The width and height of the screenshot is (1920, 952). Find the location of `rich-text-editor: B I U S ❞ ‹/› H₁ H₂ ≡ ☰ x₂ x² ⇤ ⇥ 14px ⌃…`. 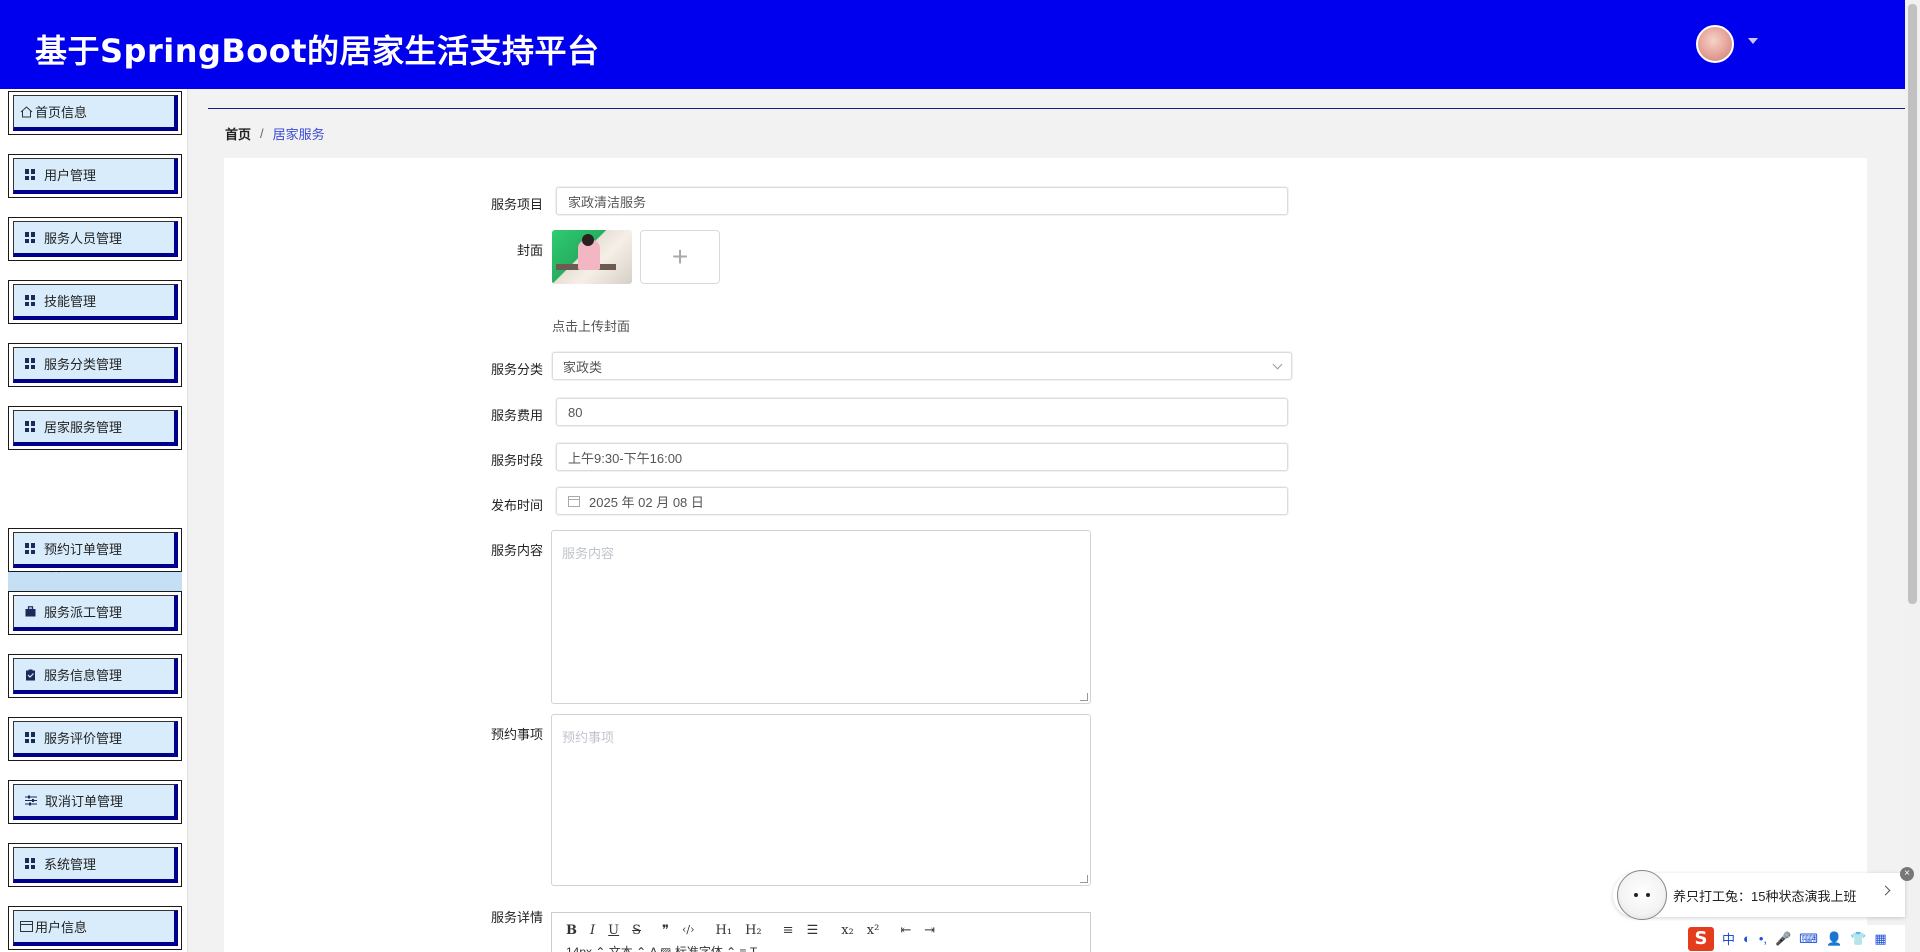

rich-text-editor: B I U S ❞ ‹/› H₁ H₂ ≡ ☰ x₂ x² ⇤ ⇥ 14px ⌃… is located at coordinates (821, 932).